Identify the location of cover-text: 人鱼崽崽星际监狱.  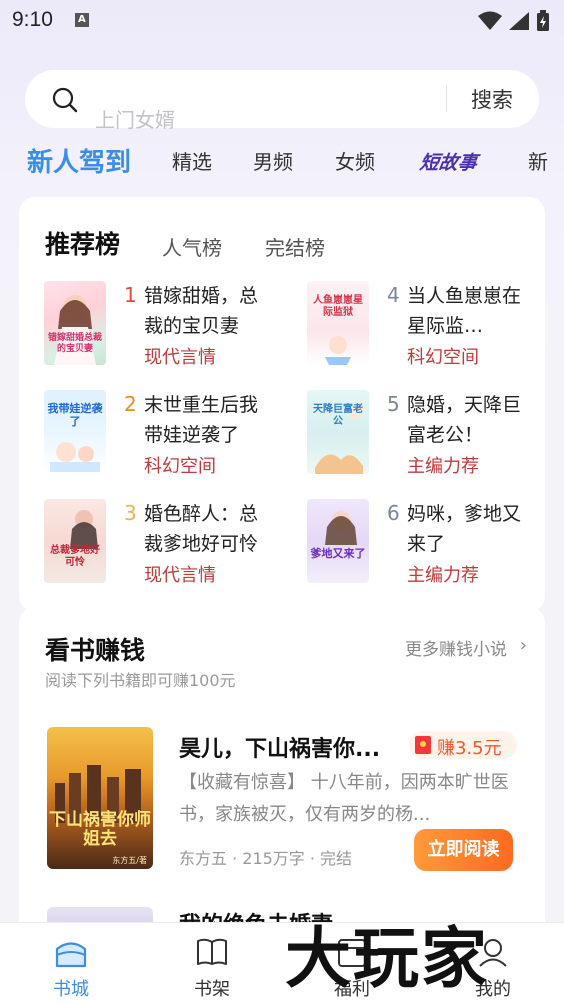
(338, 306).